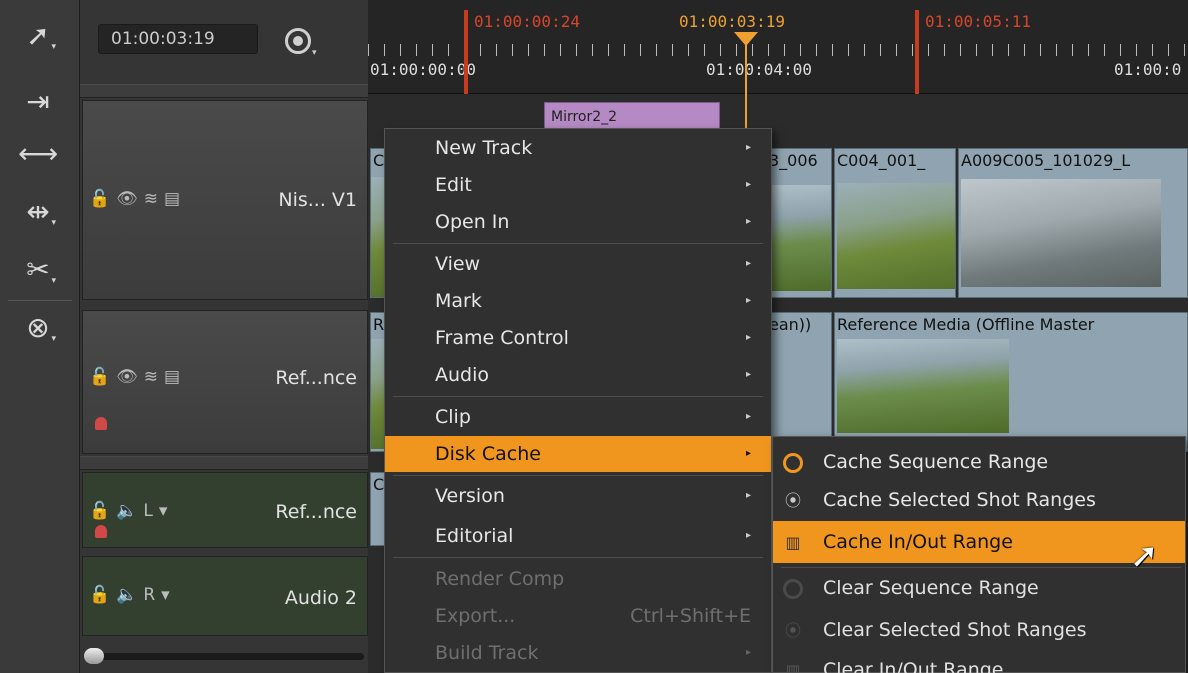 Image resolution: width=1188 pixels, height=673 pixels. What do you see at coordinates (225, 382) in the screenshot?
I see `track-header-reference: 🔓👁≋▤ Ref...nce` at bounding box center [225, 382].